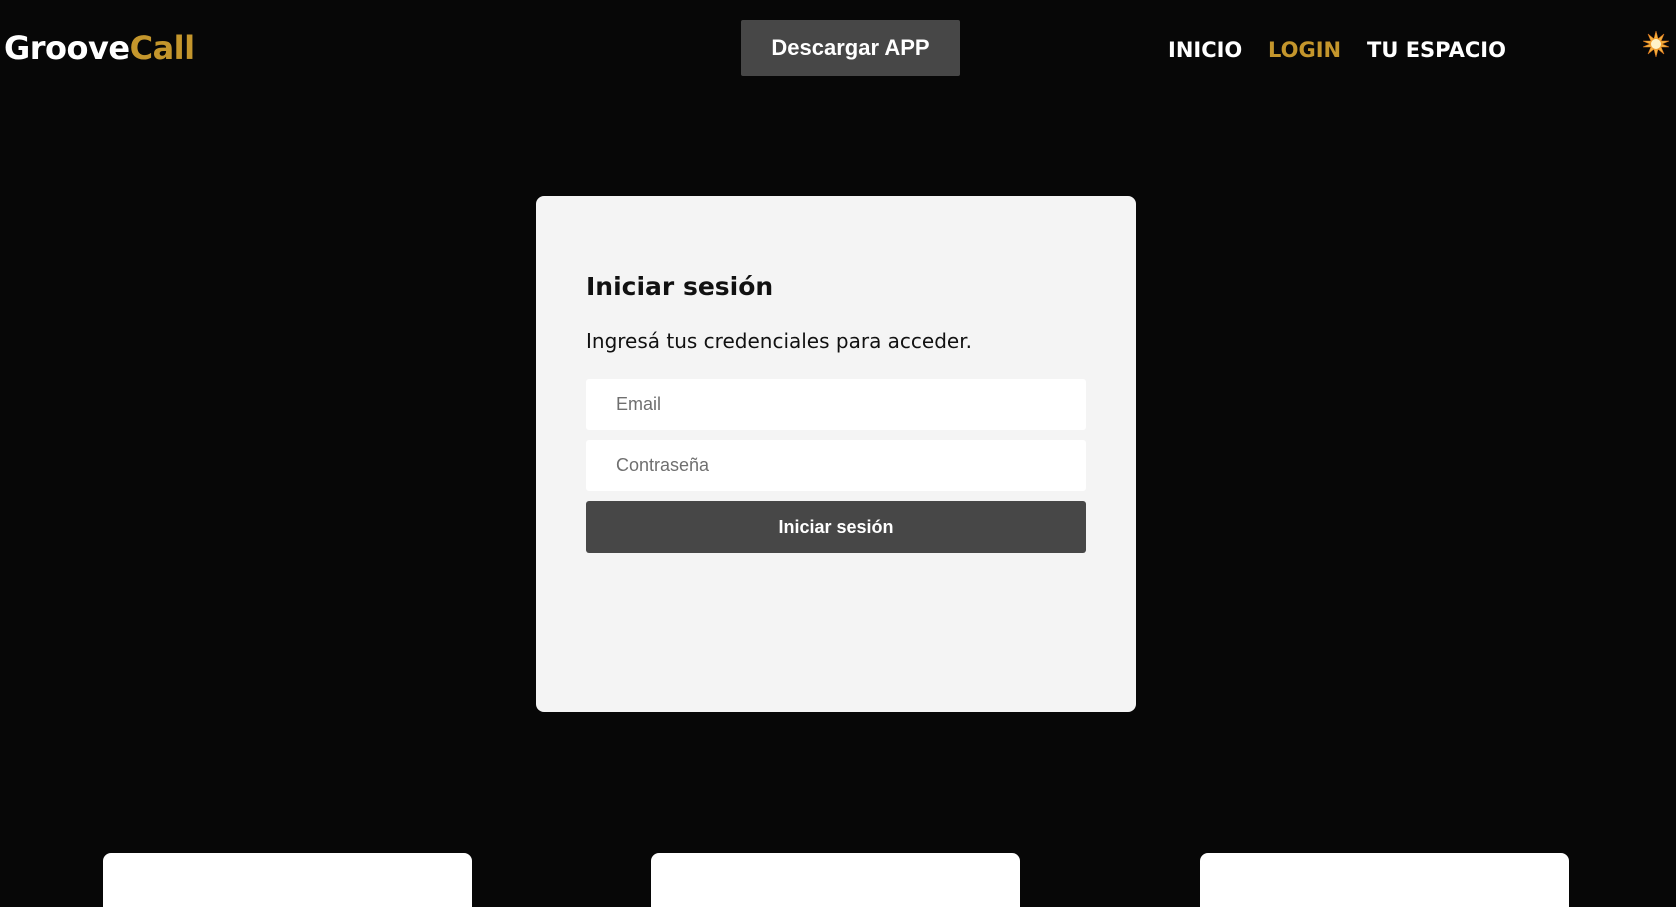 This screenshot has width=1676, height=907. What do you see at coordinates (162, 48) in the screenshot?
I see `logo-text-call: Call` at bounding box center [162, 48].